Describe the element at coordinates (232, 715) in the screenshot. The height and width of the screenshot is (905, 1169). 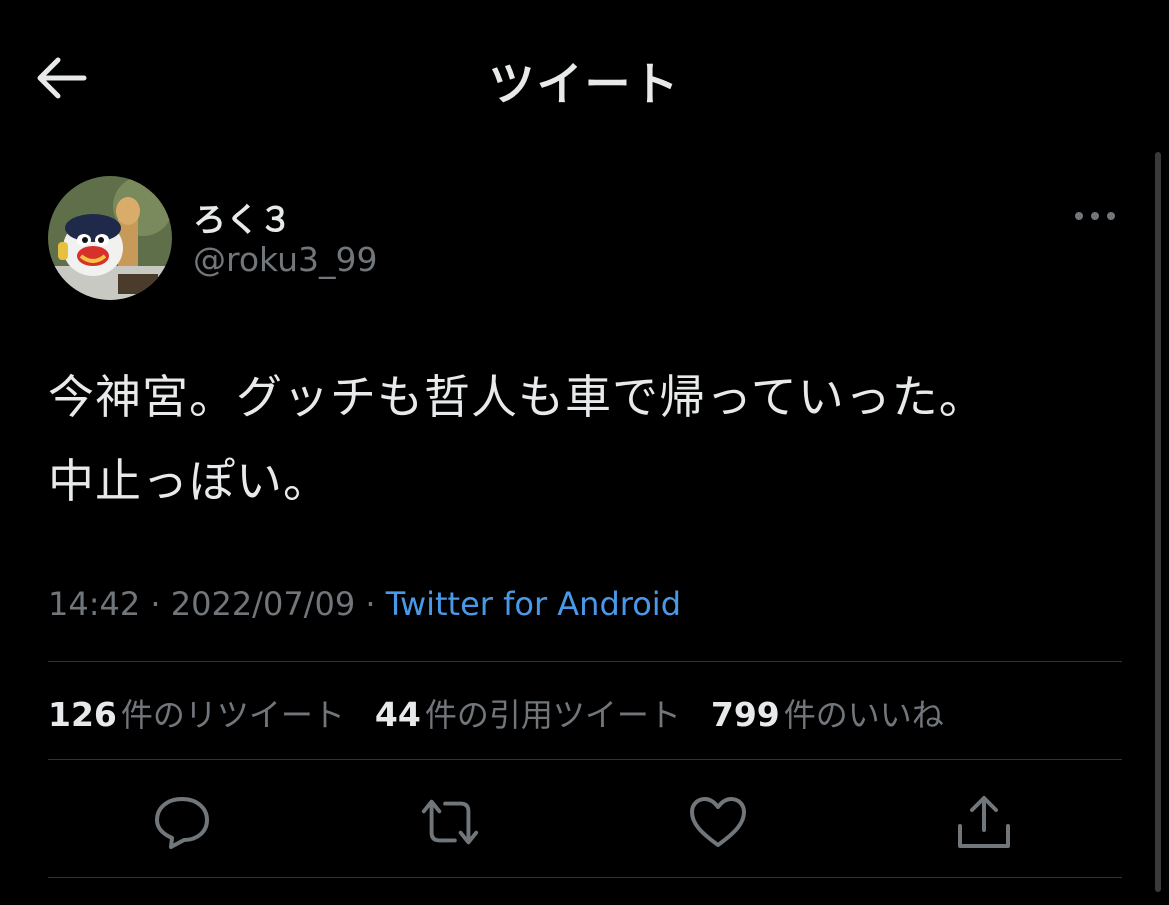
I see `retweet-label: 件のリツイート` at that location.